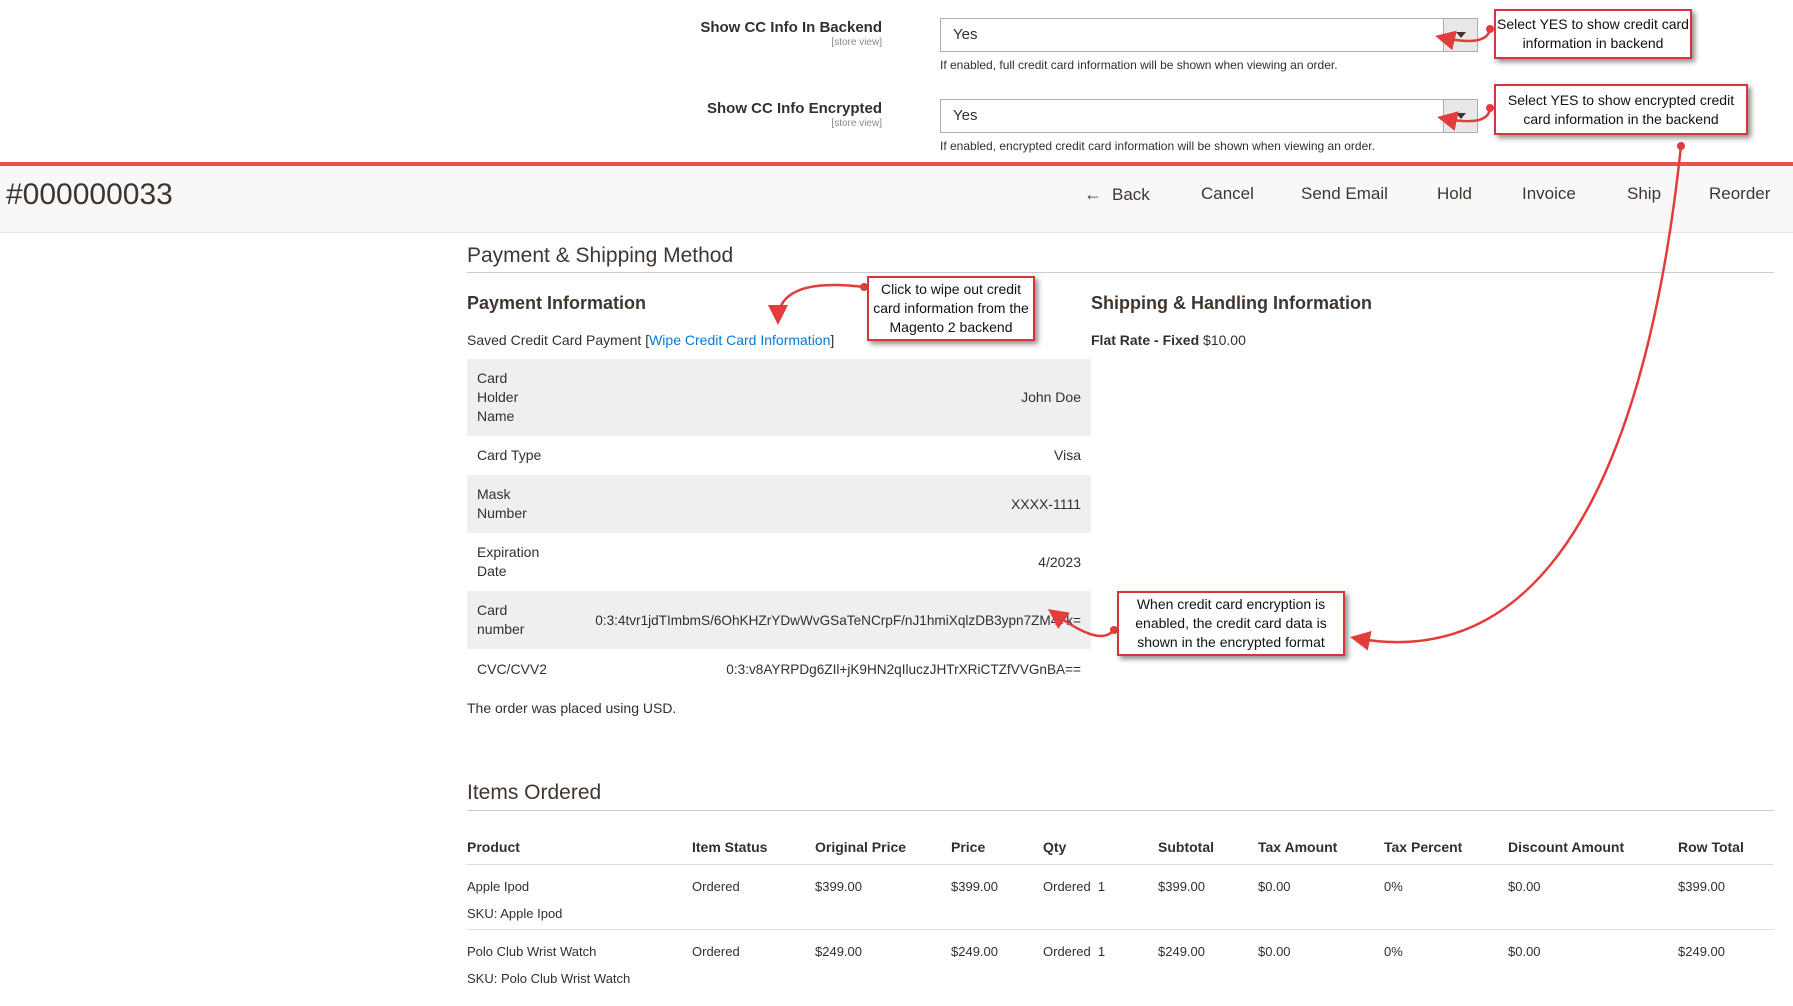  What do you see at coordinates (1726, 847) in the screenshot?
I see `col-row-total: Row Total` at bounding box center [1726, 847].